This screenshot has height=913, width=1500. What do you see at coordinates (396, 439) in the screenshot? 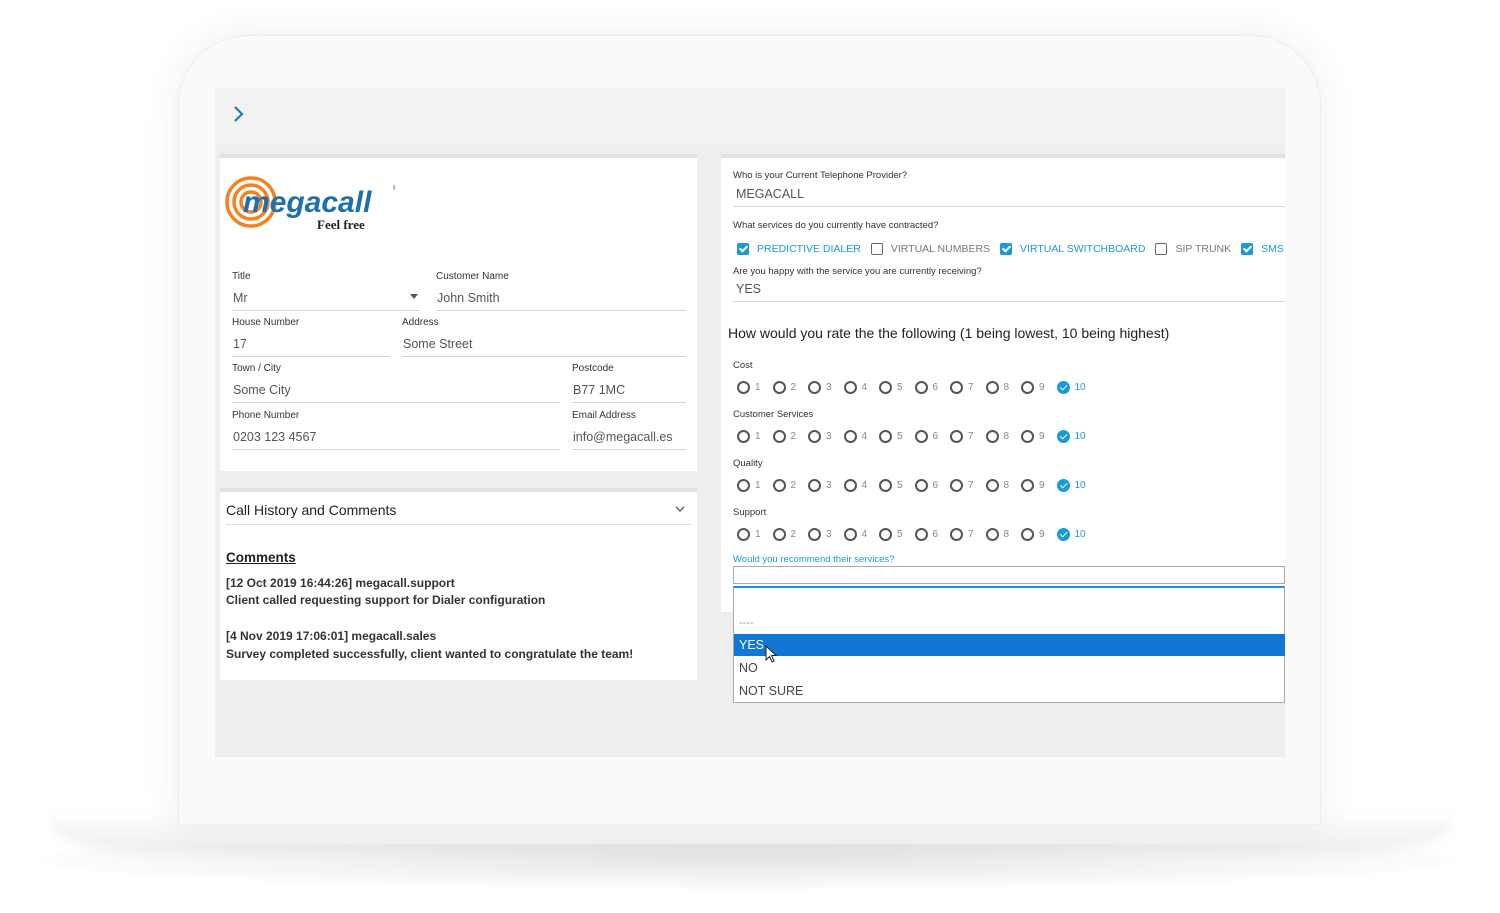
I see `phone-input: 0203 123 4567` at bounding box center [396, 439].